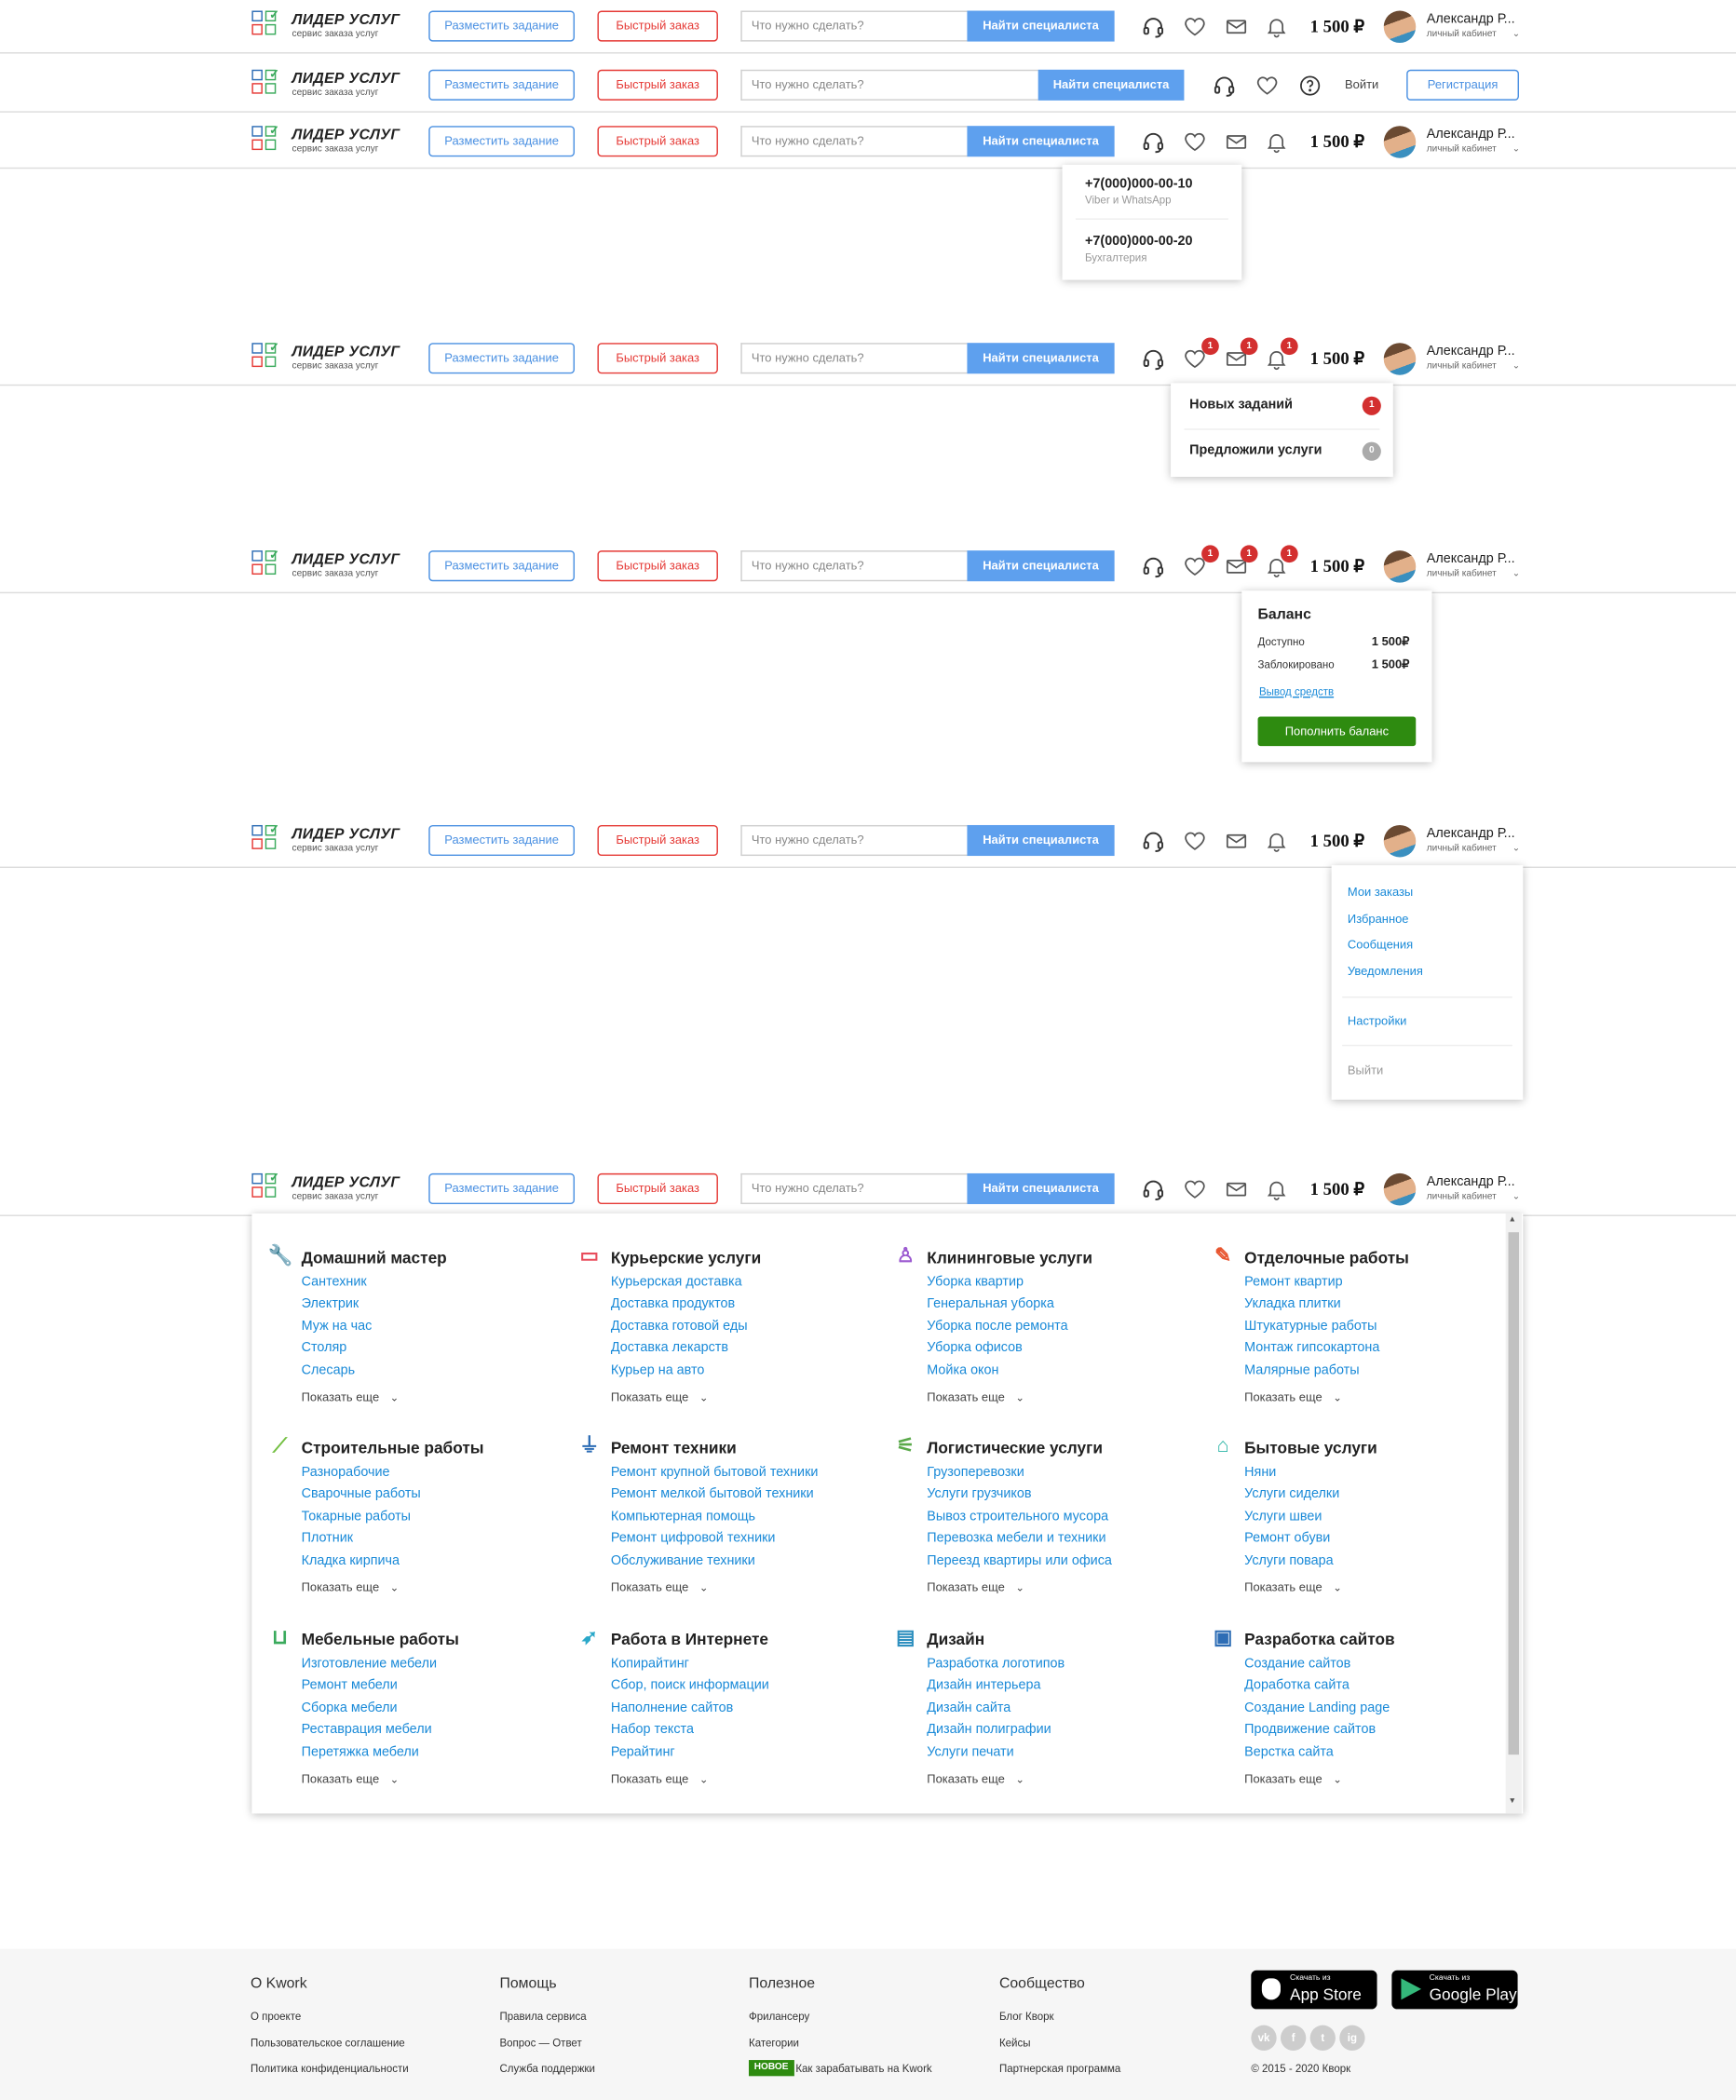 The width and height of the screenshot is (1736, 2100). Describe the element at coordinates (1512, 1220) in the screenshot. I see `scroll-up-icon: ▲` at that location.